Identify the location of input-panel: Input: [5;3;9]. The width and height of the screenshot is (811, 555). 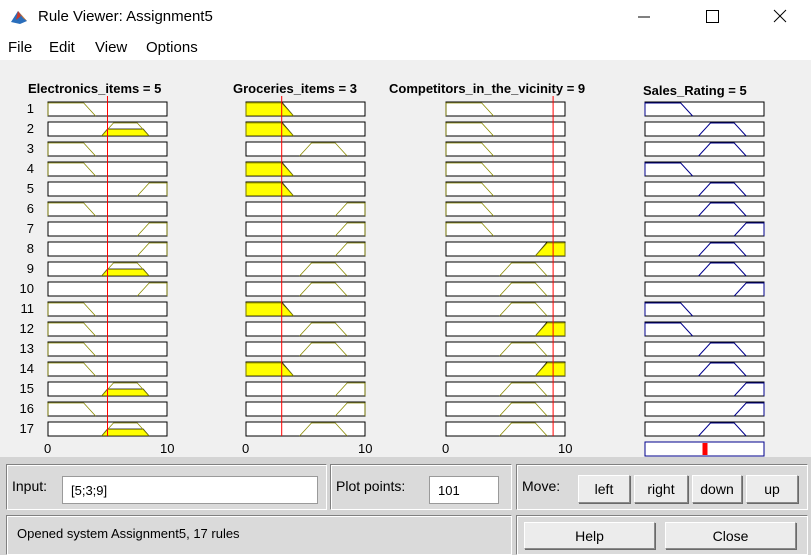
(166, 487).